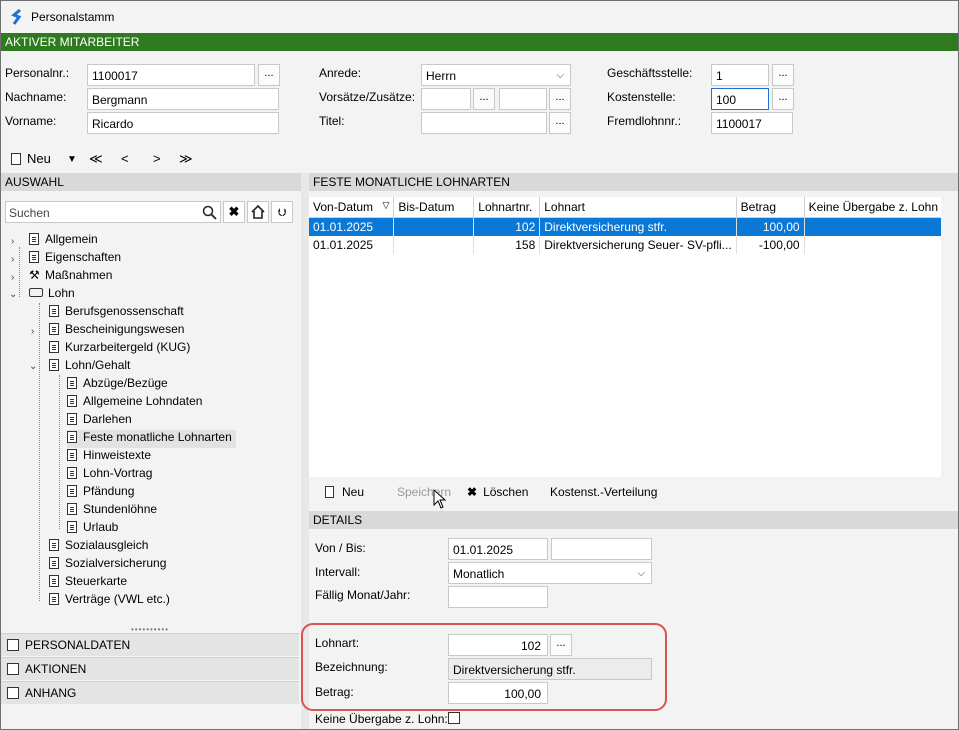 Image resolution: width=959 pixels, height=730 pixels. I want to click on column-header-keine-uebergabe: Keine Übergabe z. Lohn, so click(874, 207).